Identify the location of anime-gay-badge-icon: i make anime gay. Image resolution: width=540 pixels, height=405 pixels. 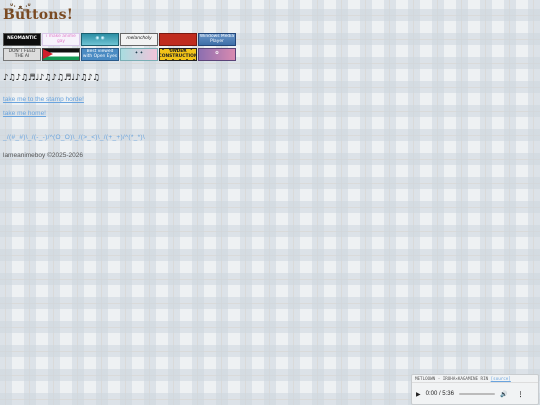
(61, 39).